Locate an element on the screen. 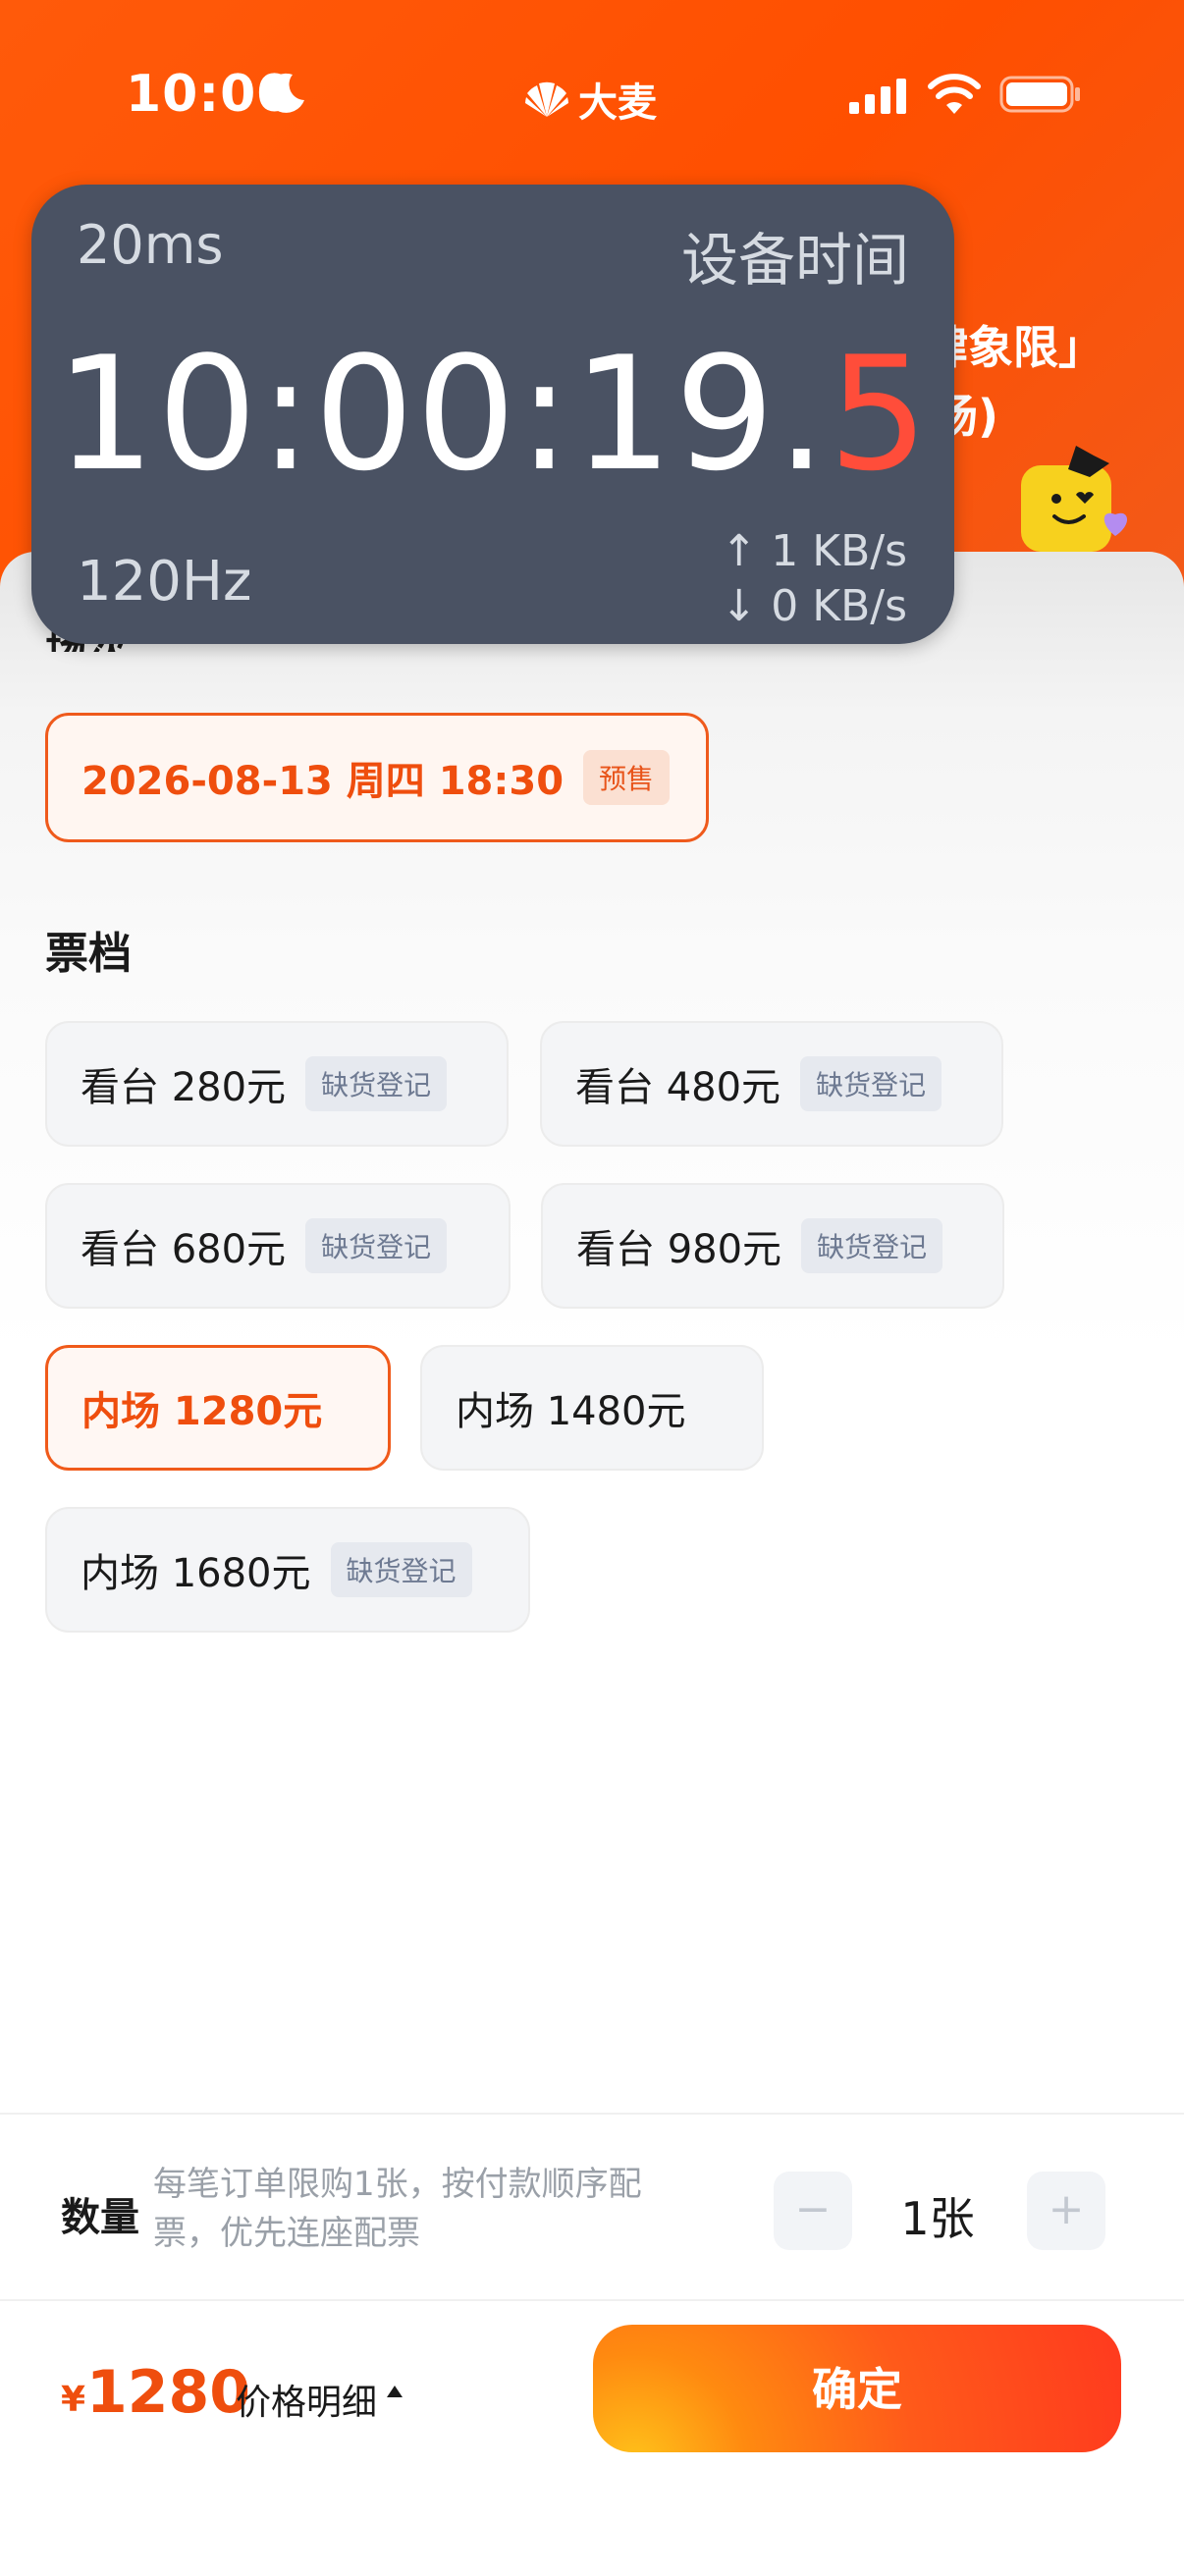  app-name: 大麦 is located at coordinates (617, 103).